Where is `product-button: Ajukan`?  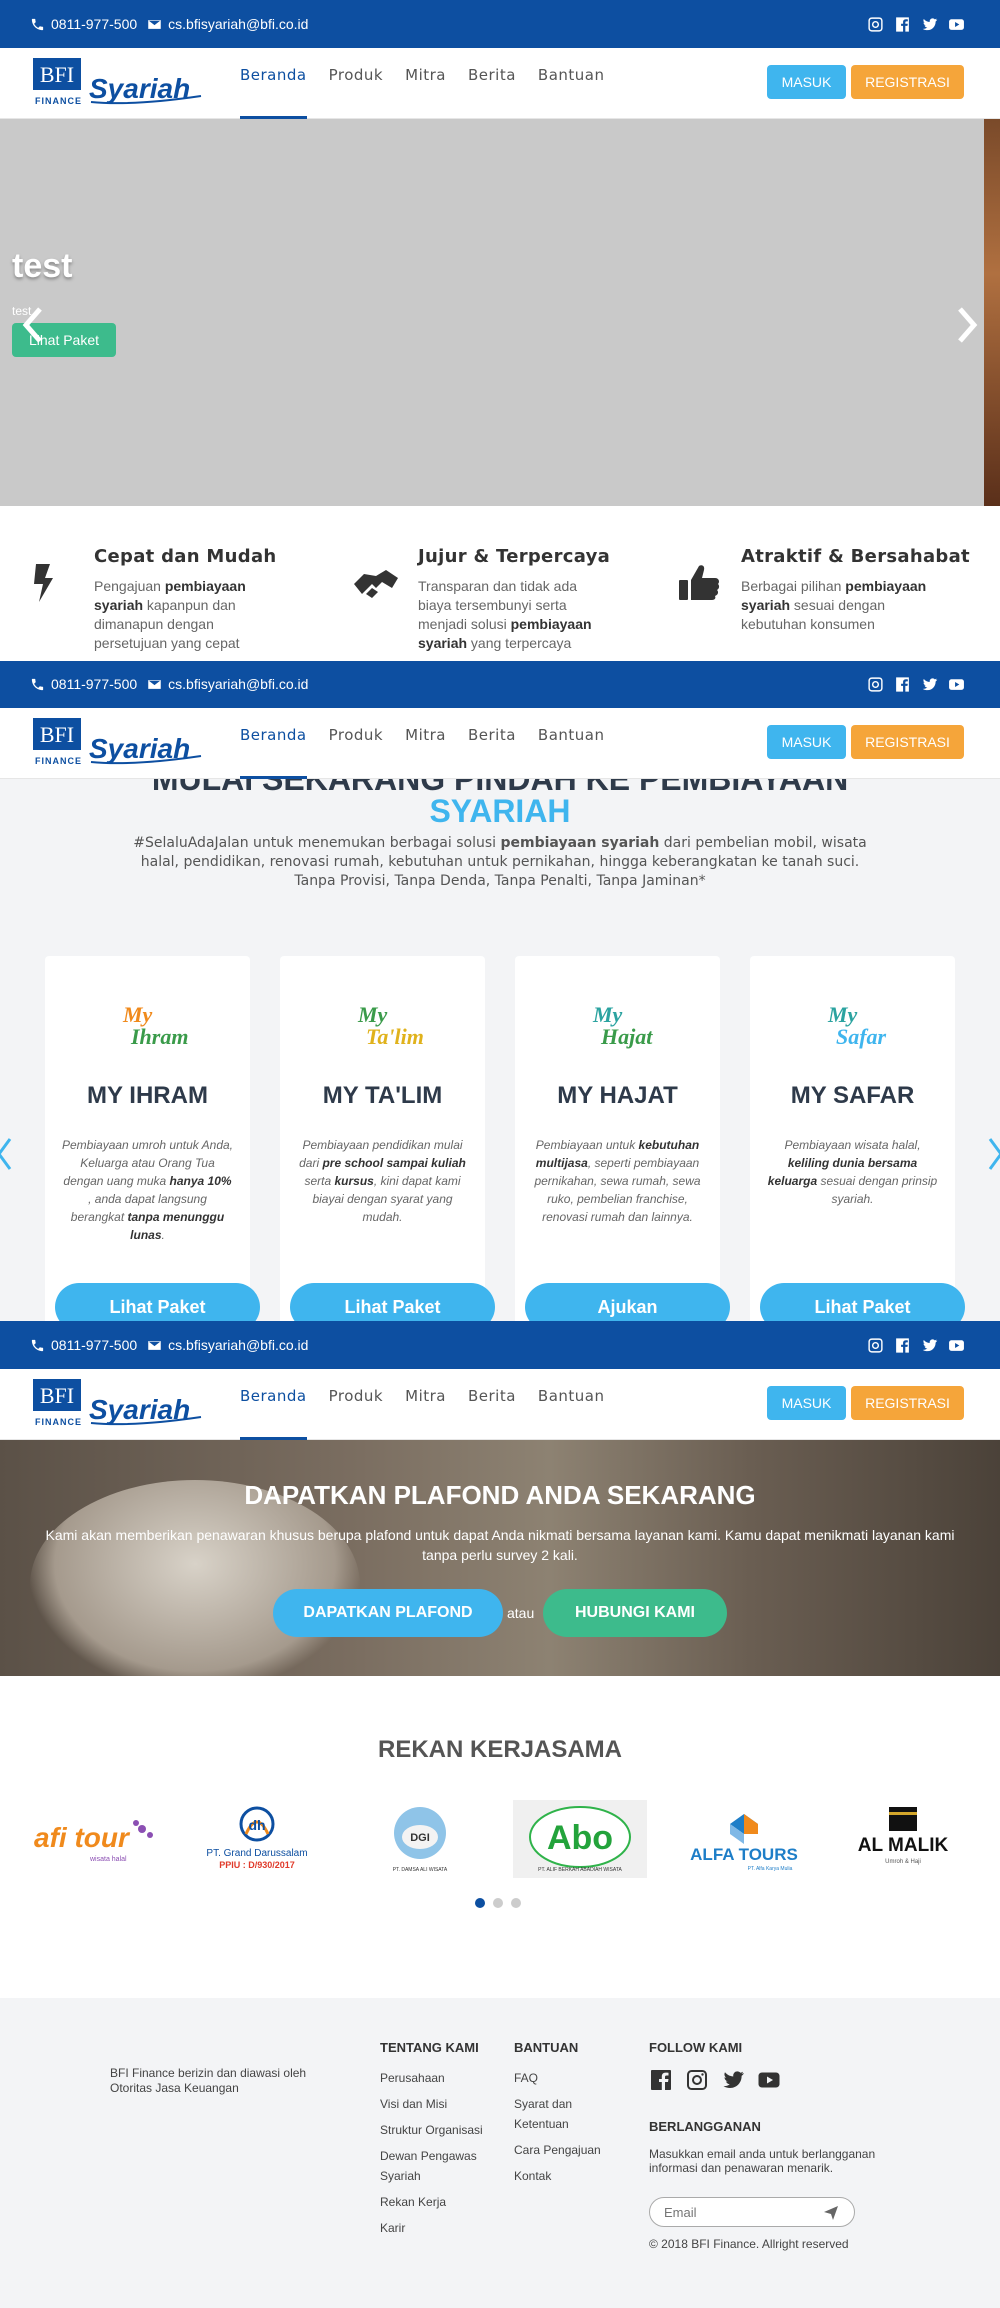 product-button: Ajukan is located at coordinates (627, 1302).